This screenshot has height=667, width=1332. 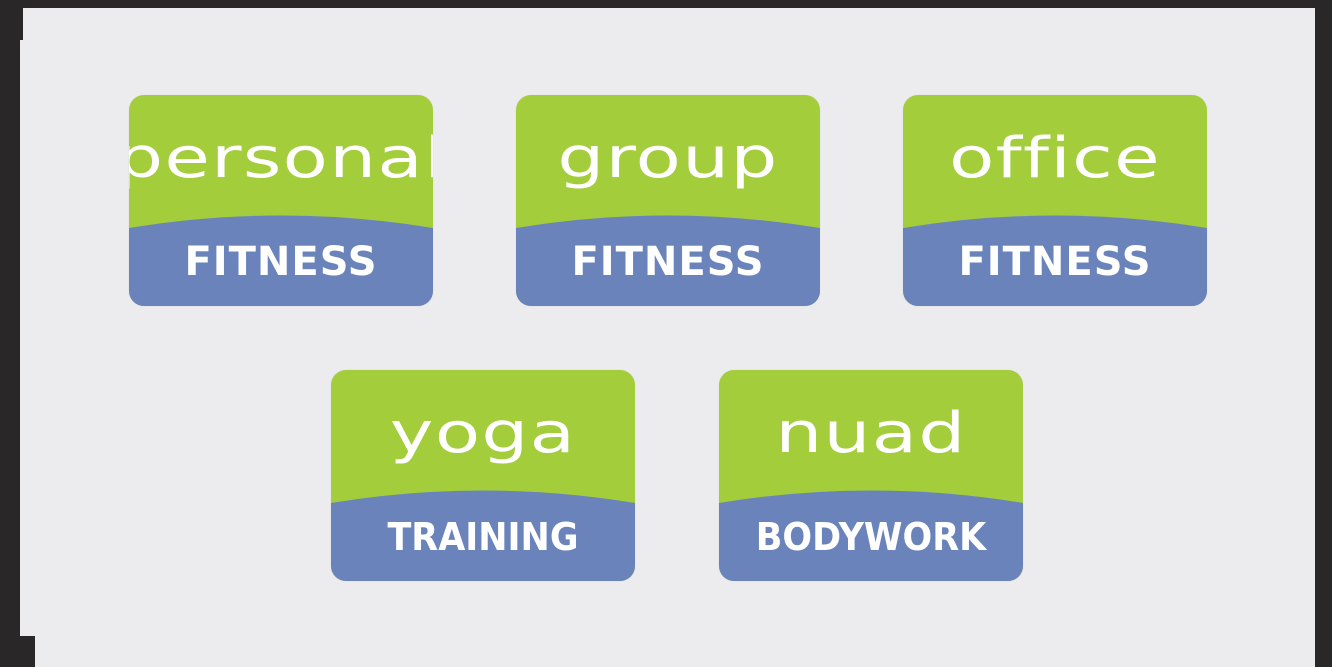 What do you see at coordinates (1055, 158) in the screenshot?
I see `badge-top-word: office` at bounding box center [1055, 158].